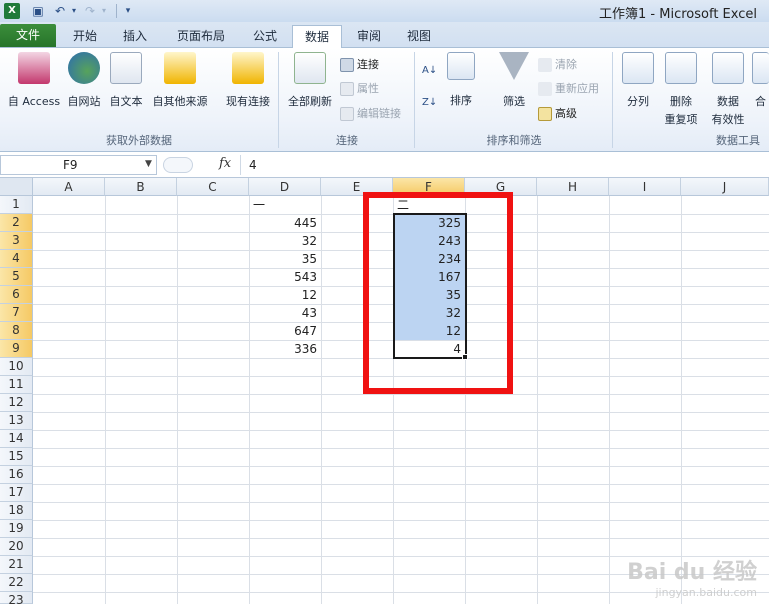 This screenshot has height=609, width=769. What do you see at coordinates (225, 163) in the screenshot?
I see `insert-function-icon: fx` at bounding box center [225, 163].